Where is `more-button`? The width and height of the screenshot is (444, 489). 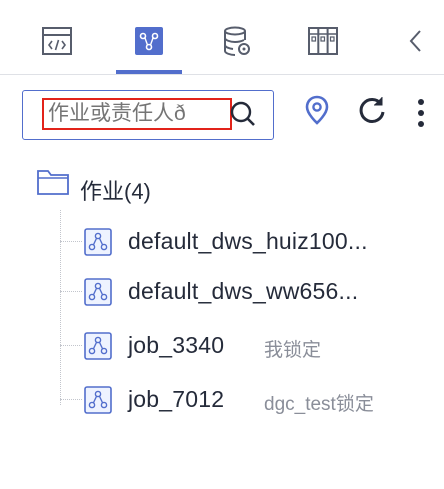
more-button is located at coordinates (421, 116).